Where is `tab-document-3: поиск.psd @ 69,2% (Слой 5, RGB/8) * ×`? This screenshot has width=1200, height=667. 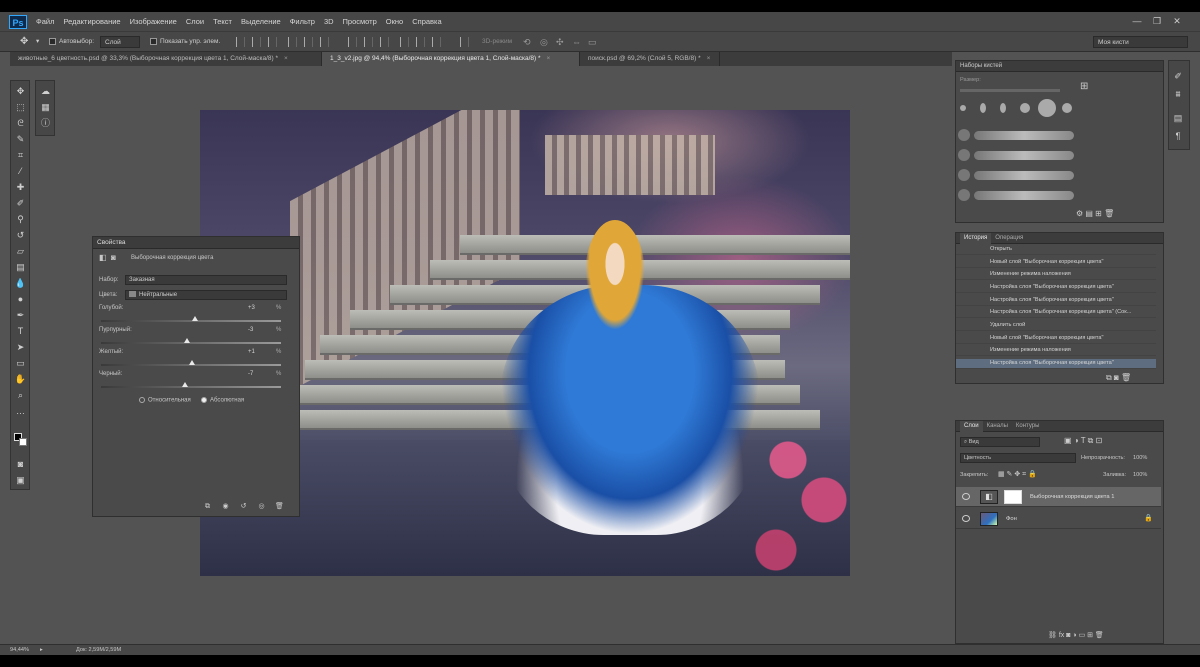 tab-document-3: поиск.psd @ 69,2% (Слой 5, RGB/8) * × is located at coordinates (650, 59).